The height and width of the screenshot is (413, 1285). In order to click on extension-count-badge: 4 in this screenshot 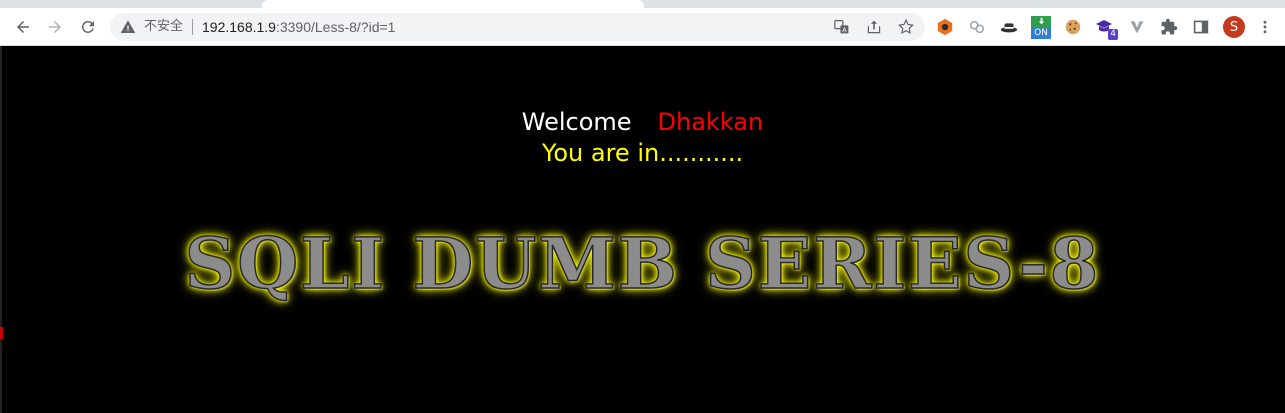, I will do `click(1113, 34)`.